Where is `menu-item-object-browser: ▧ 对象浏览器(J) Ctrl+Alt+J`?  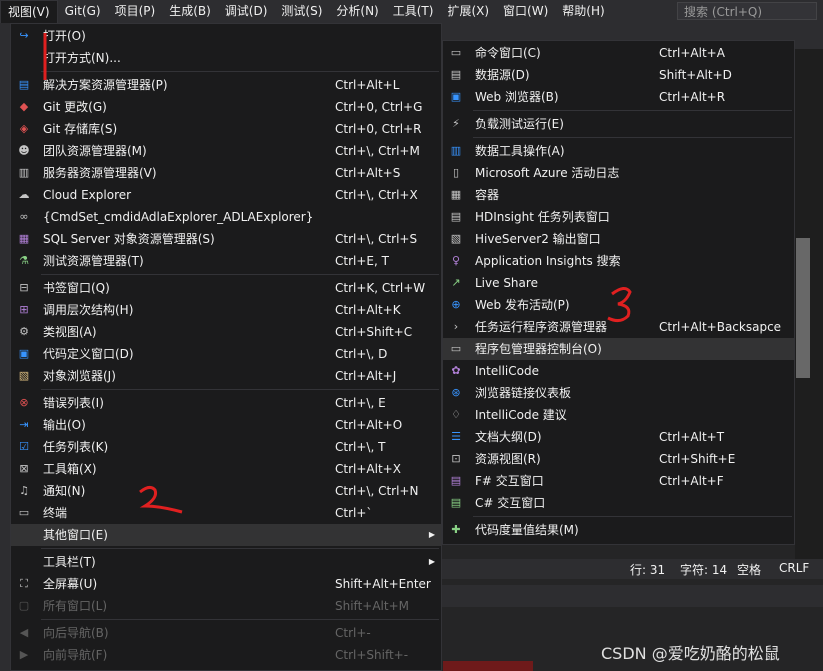
menu-item-object-browser: ▧ 对象浏览器(J) Ctrl+Alt+J is located at coordinates (226, 376).